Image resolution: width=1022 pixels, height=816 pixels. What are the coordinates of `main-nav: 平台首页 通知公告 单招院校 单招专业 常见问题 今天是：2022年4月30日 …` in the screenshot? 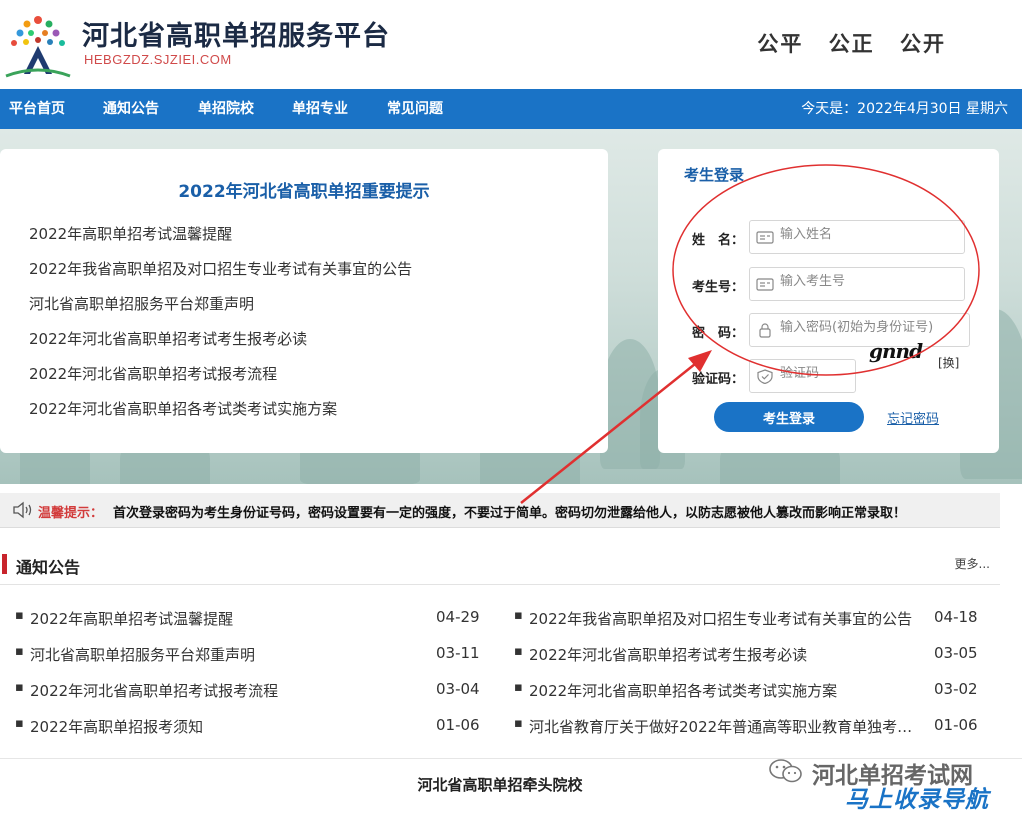 It's located at (511, 109).